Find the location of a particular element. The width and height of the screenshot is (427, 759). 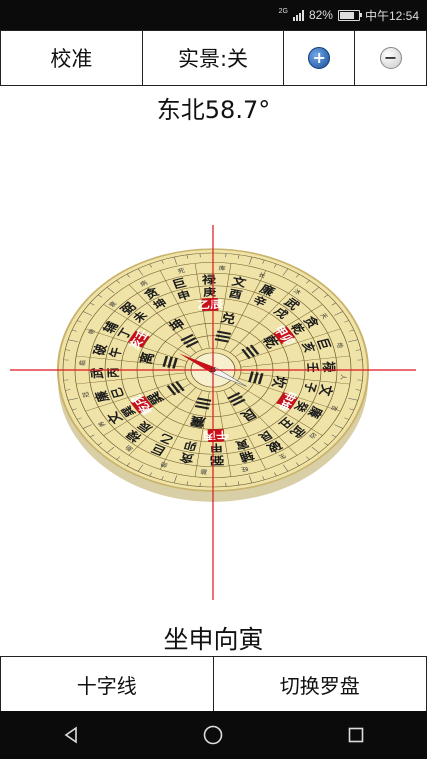

highlight-label: 午丙 is located at coordinates (215, 435).